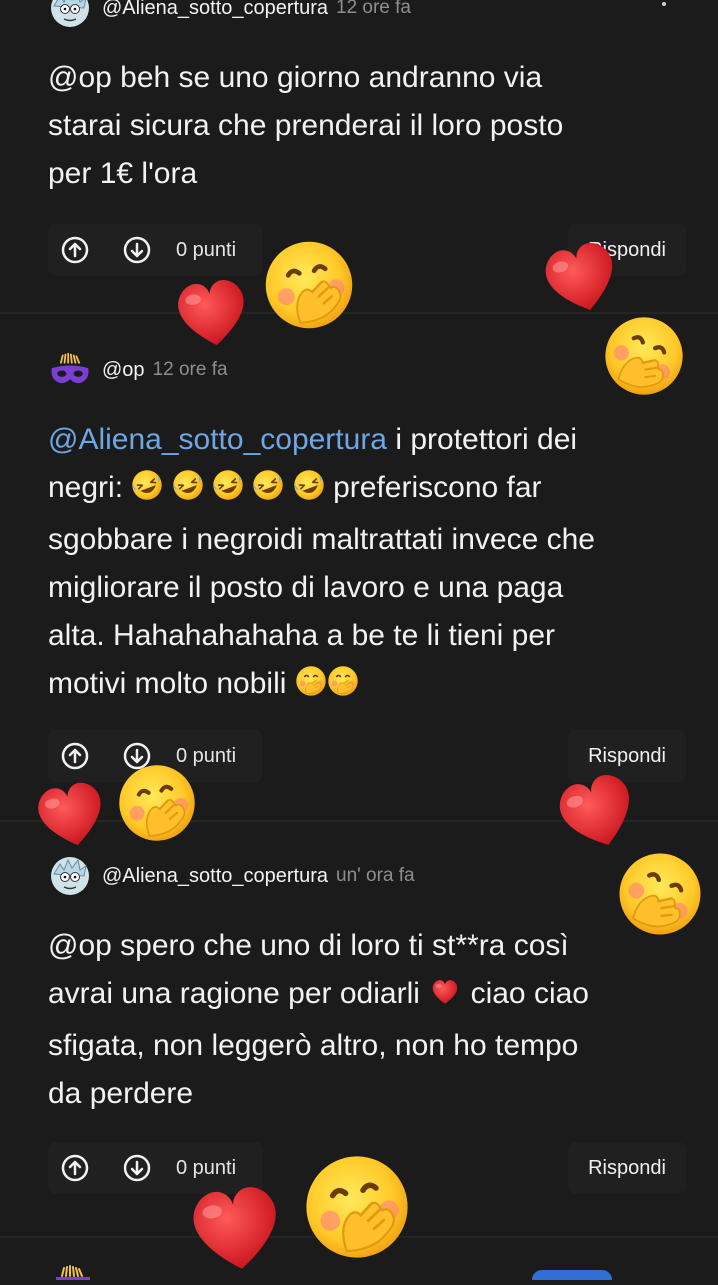 This screenshot has width=718, height=1285. I want to click on comment-text-line: @op beh se uno giorno andranno via, so click(295, 77).